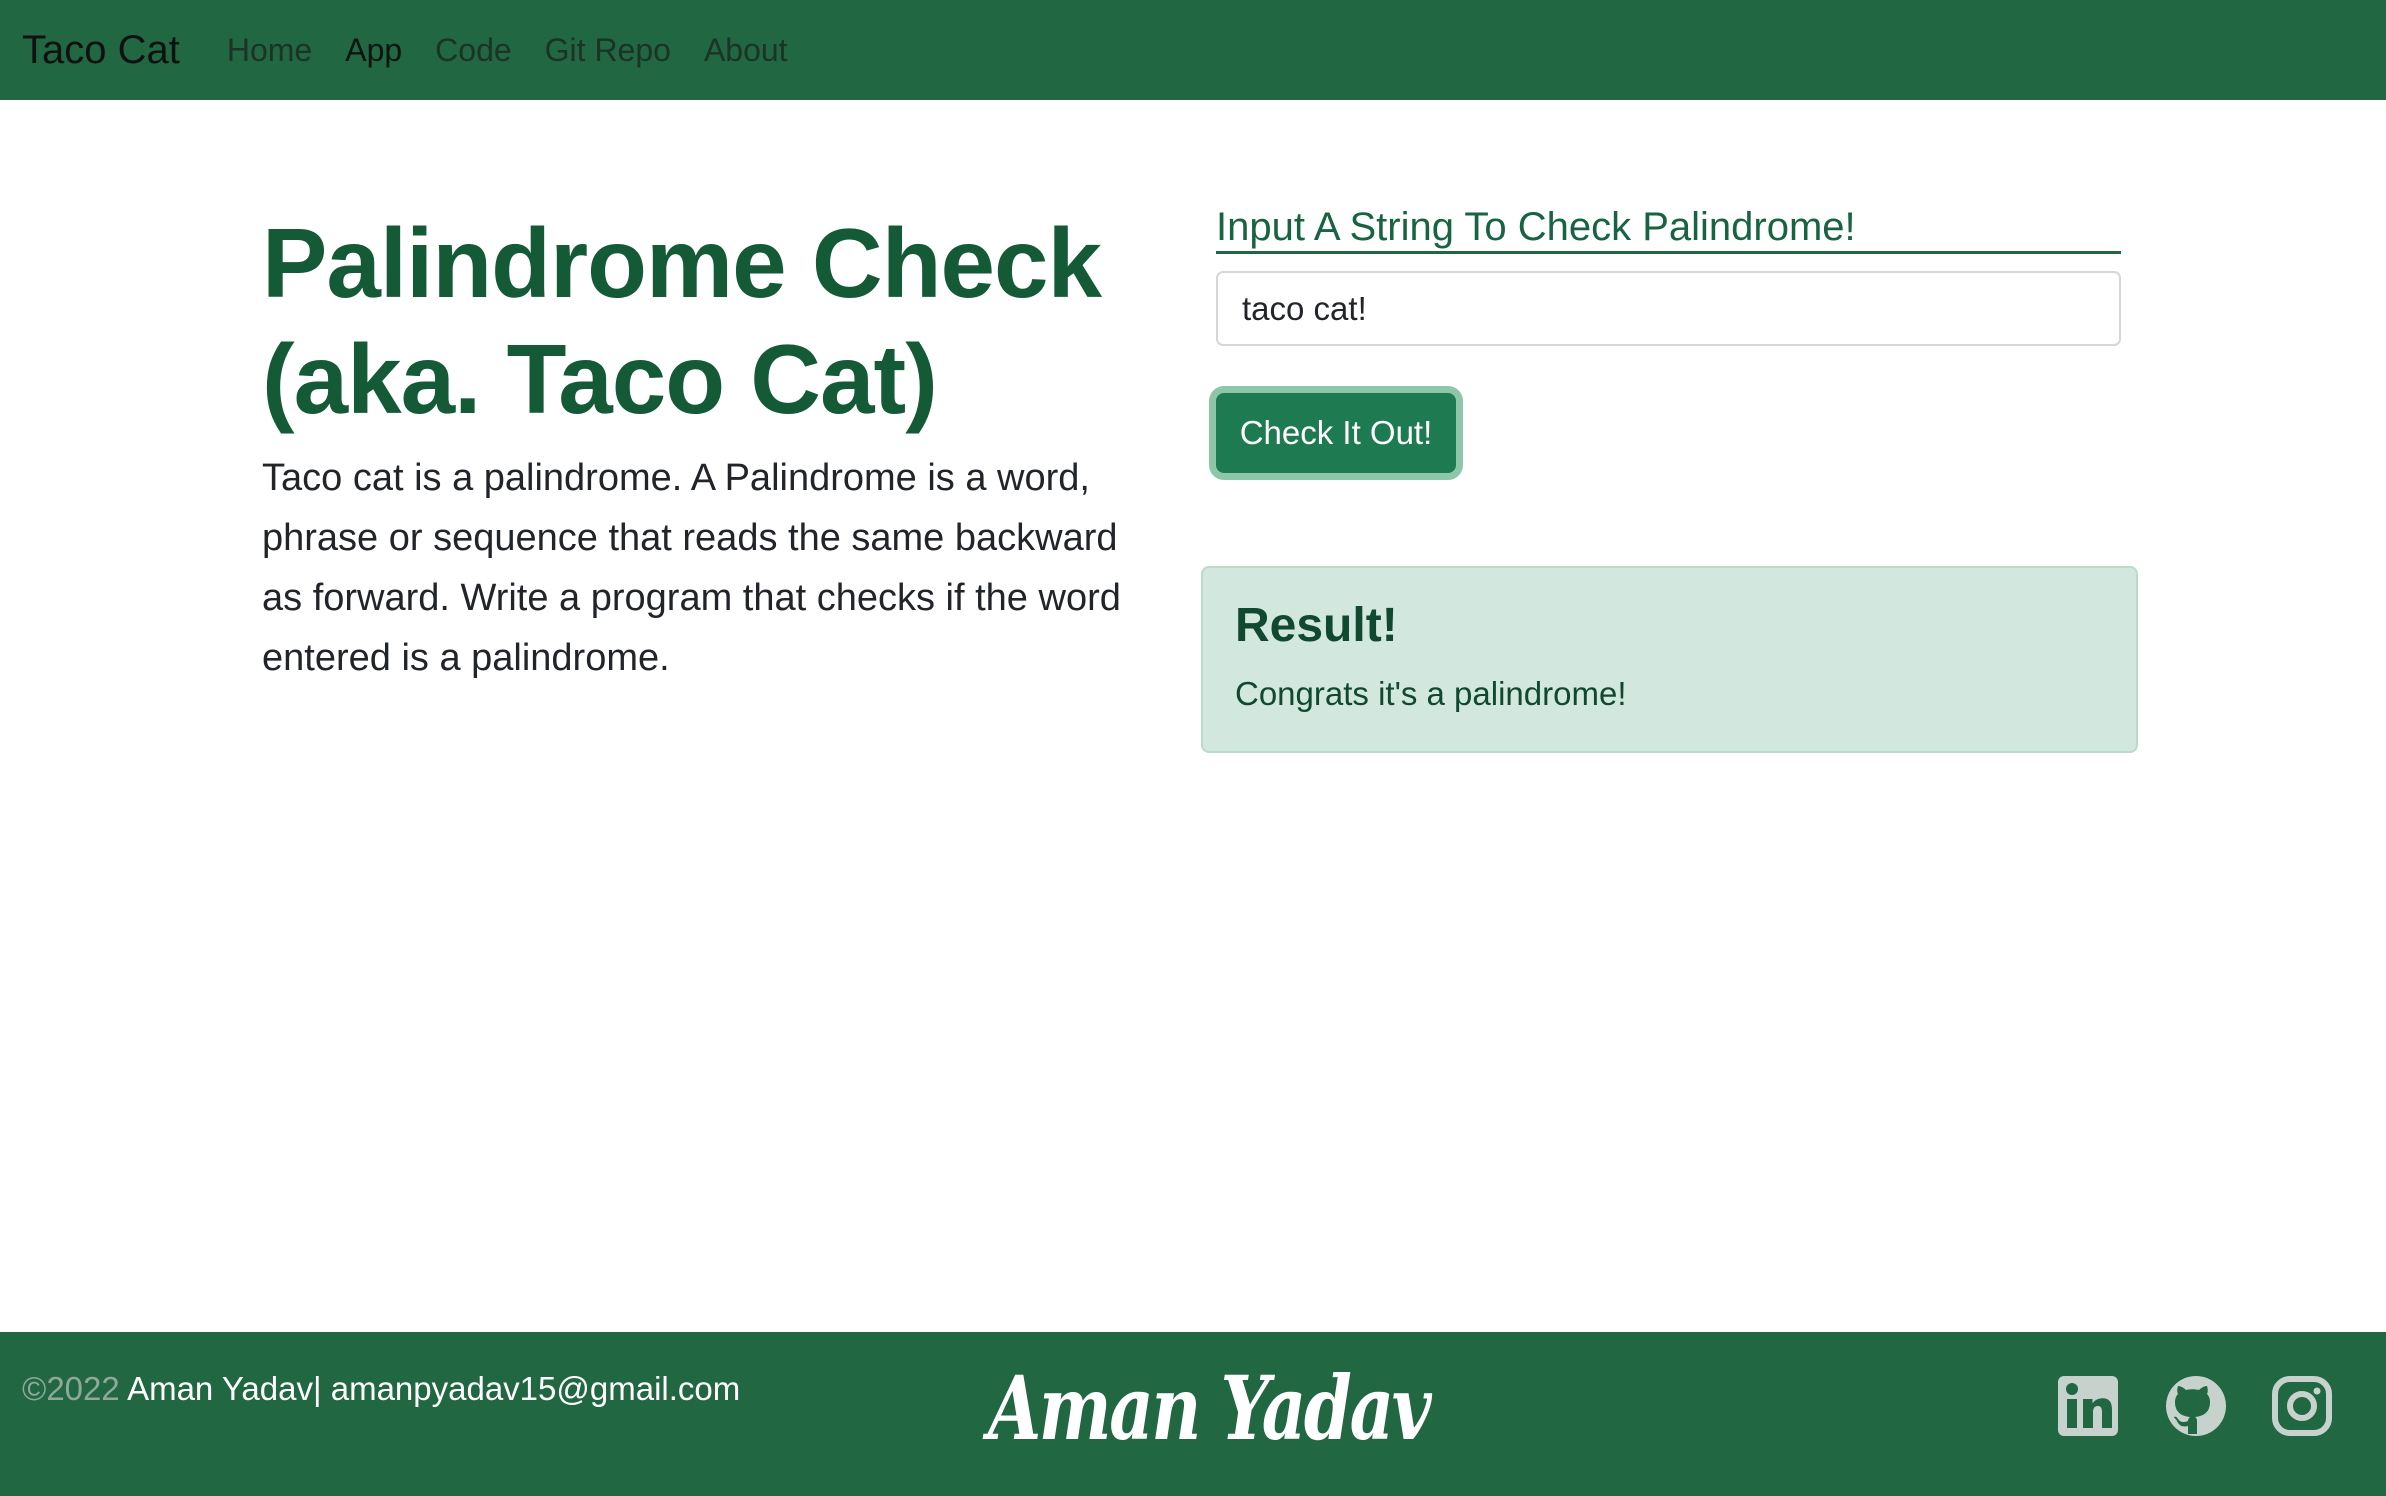  What do you see at coordinates (712, 321) in the screenshot?
I see `page-title: Palindrome Check (aka. Taco Cat)` at bounding box center [712, 321].